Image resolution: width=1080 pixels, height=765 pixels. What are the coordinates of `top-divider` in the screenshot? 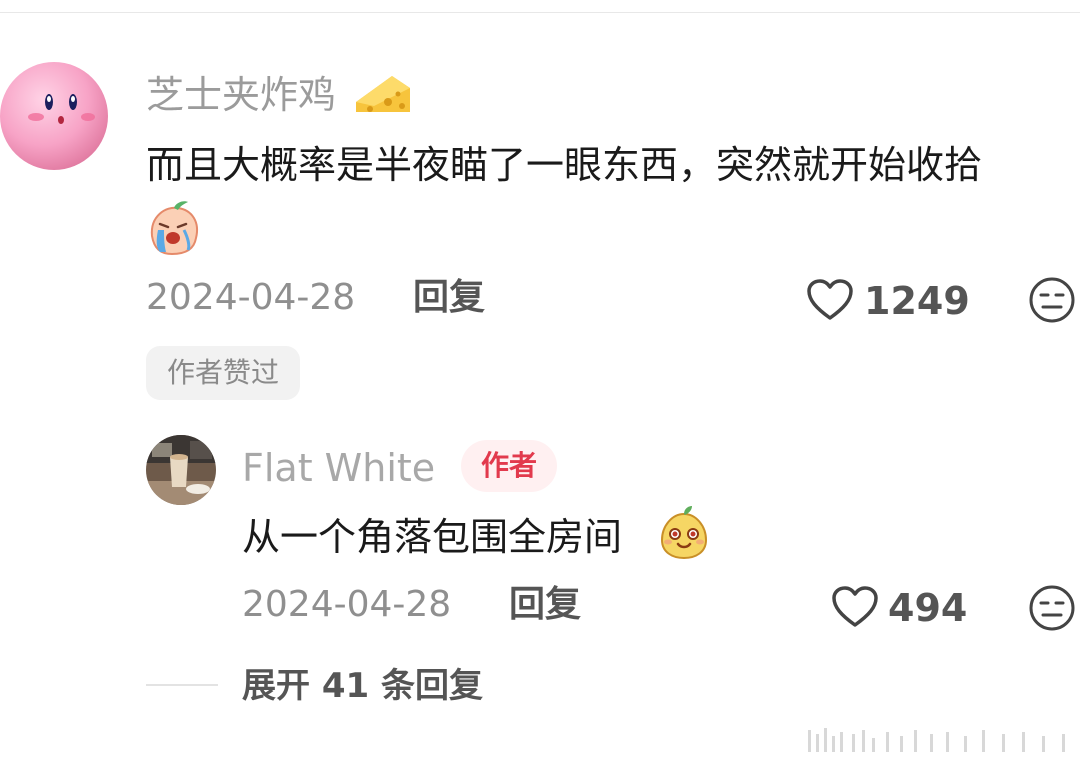 It's located at (540, 12).